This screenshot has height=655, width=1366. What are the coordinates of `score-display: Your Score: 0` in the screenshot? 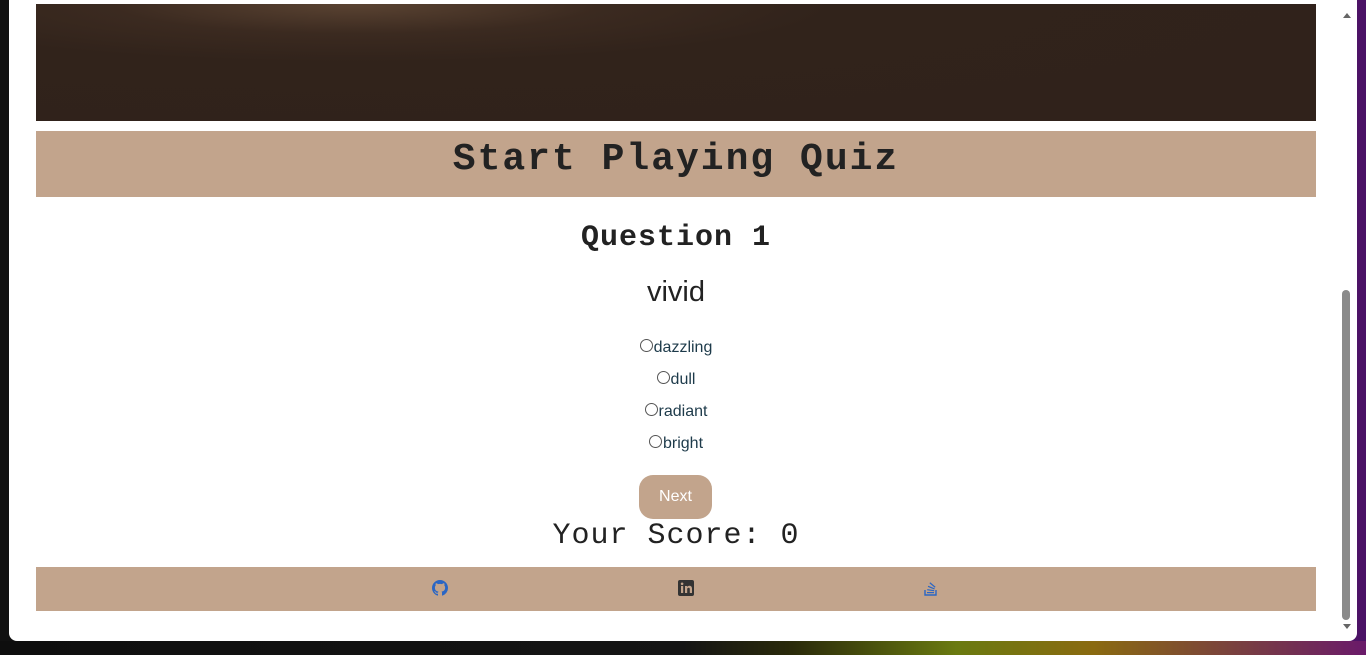 It's located at (676, 536).